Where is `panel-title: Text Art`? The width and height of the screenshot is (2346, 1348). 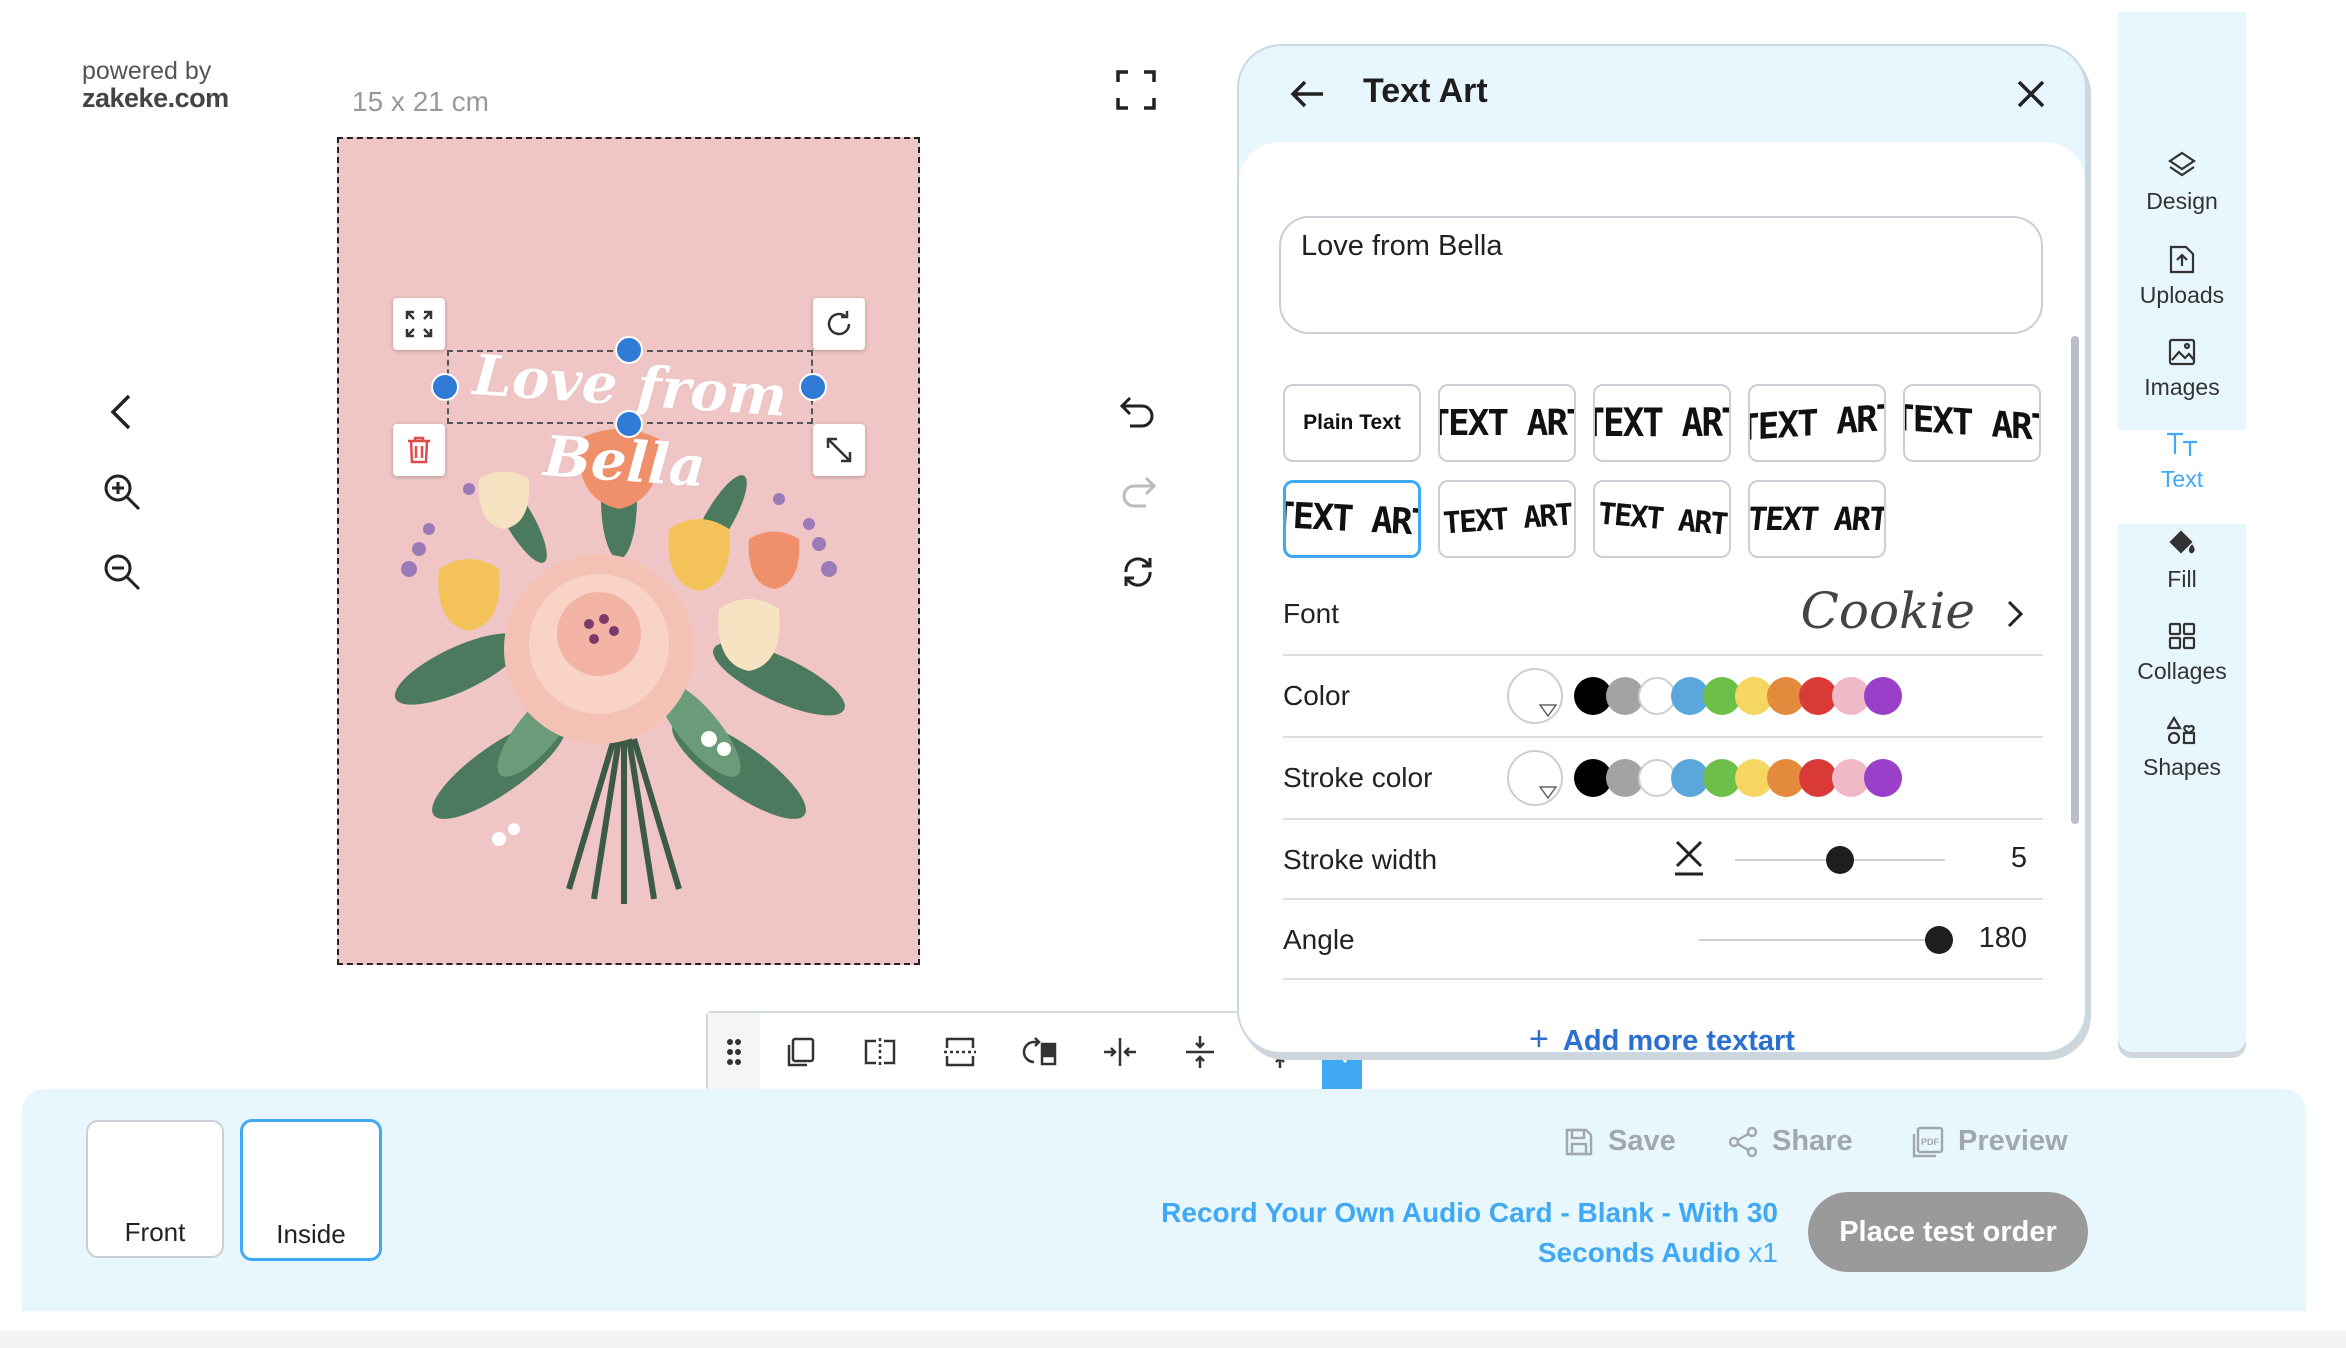
panel-title: Text Art is located at coordinates (1425, 91).